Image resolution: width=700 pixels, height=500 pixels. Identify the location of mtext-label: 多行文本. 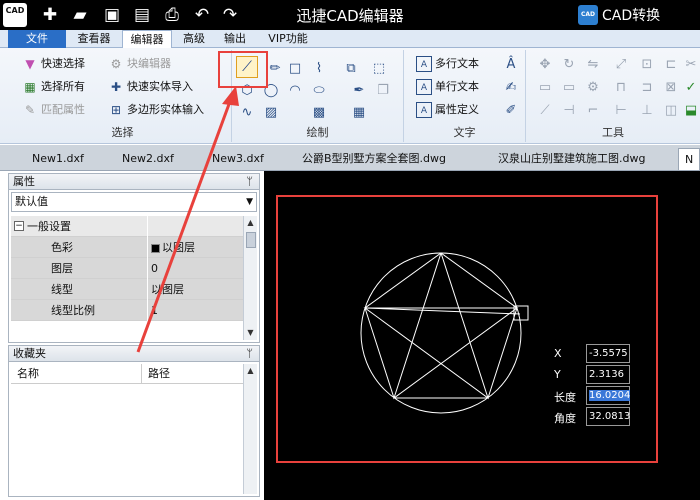
(457, 63).